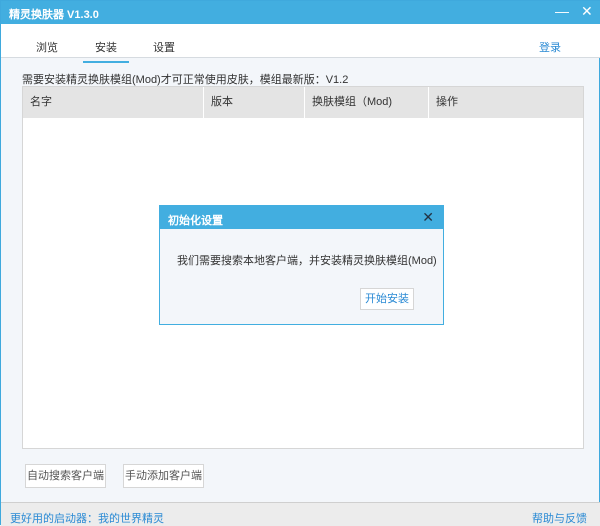 Image resolution: width=600 pixels, height=526 pixels. What do you see at coordinates (65, 476) in the screenshot?
I see `auto-search-client-button: 自动搜索客户端` at bounding box center [65, 476].